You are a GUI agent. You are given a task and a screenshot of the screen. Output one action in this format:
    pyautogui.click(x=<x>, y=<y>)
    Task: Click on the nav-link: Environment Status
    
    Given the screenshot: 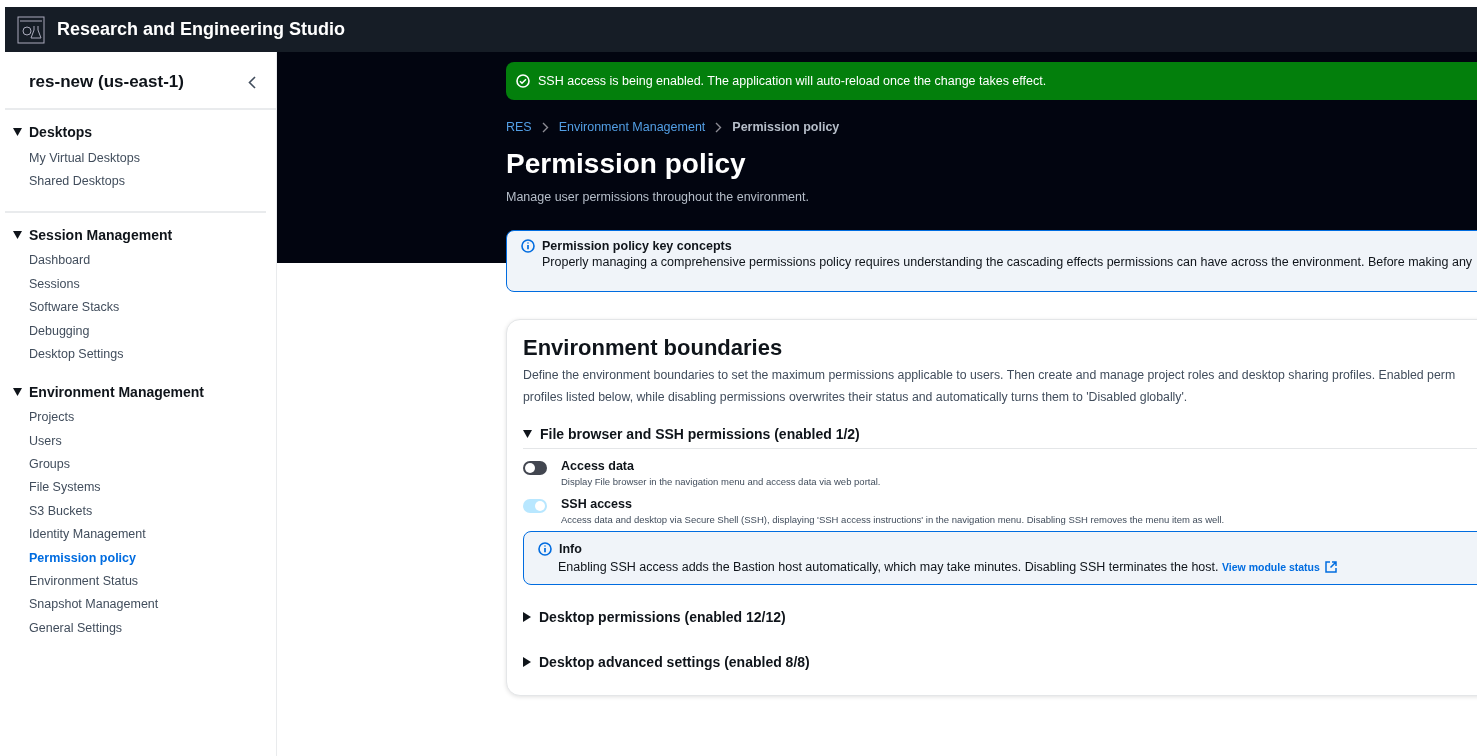 What is the action you would take?
    pyautogui.click(x=144, y=581)
    